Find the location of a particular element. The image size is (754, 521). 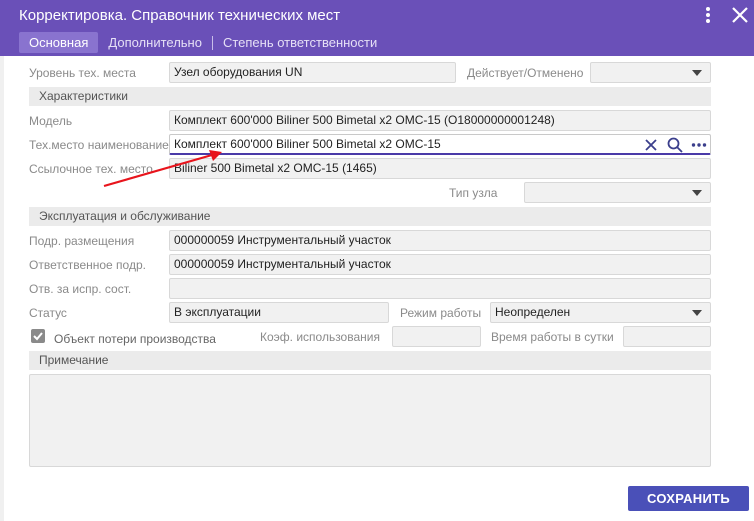

more-vert-icon is located at coordinates (708, 15).